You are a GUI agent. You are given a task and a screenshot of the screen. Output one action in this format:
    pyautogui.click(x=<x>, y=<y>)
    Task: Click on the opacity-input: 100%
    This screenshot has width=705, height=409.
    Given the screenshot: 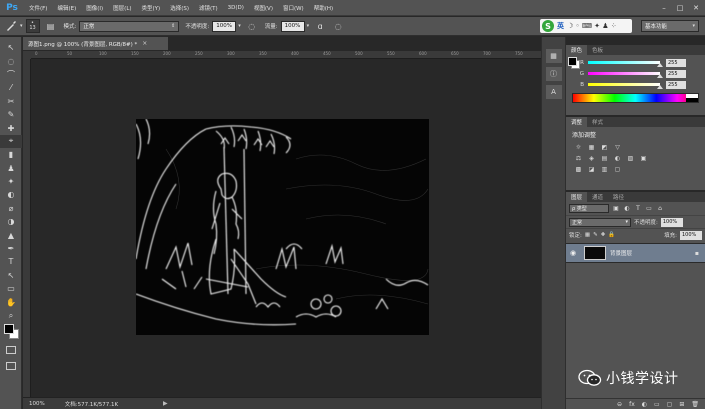 What is the action you would take?
    pyautogui.click(x=224, y=26)
    